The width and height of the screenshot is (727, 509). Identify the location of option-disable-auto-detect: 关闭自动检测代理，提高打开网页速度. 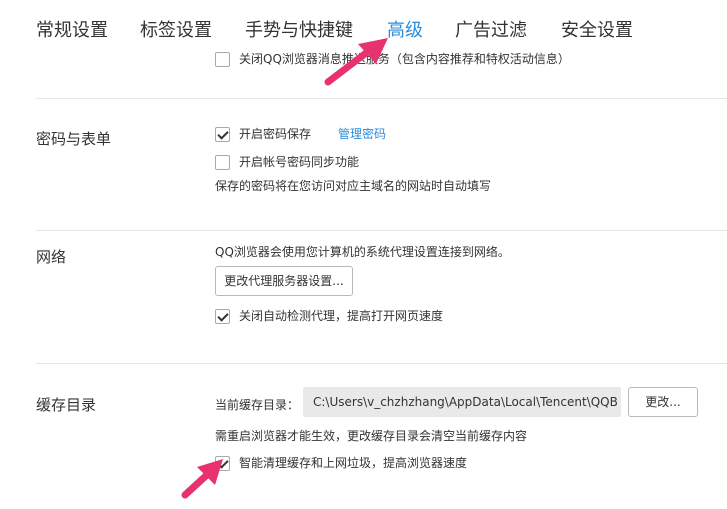
(365, 317).